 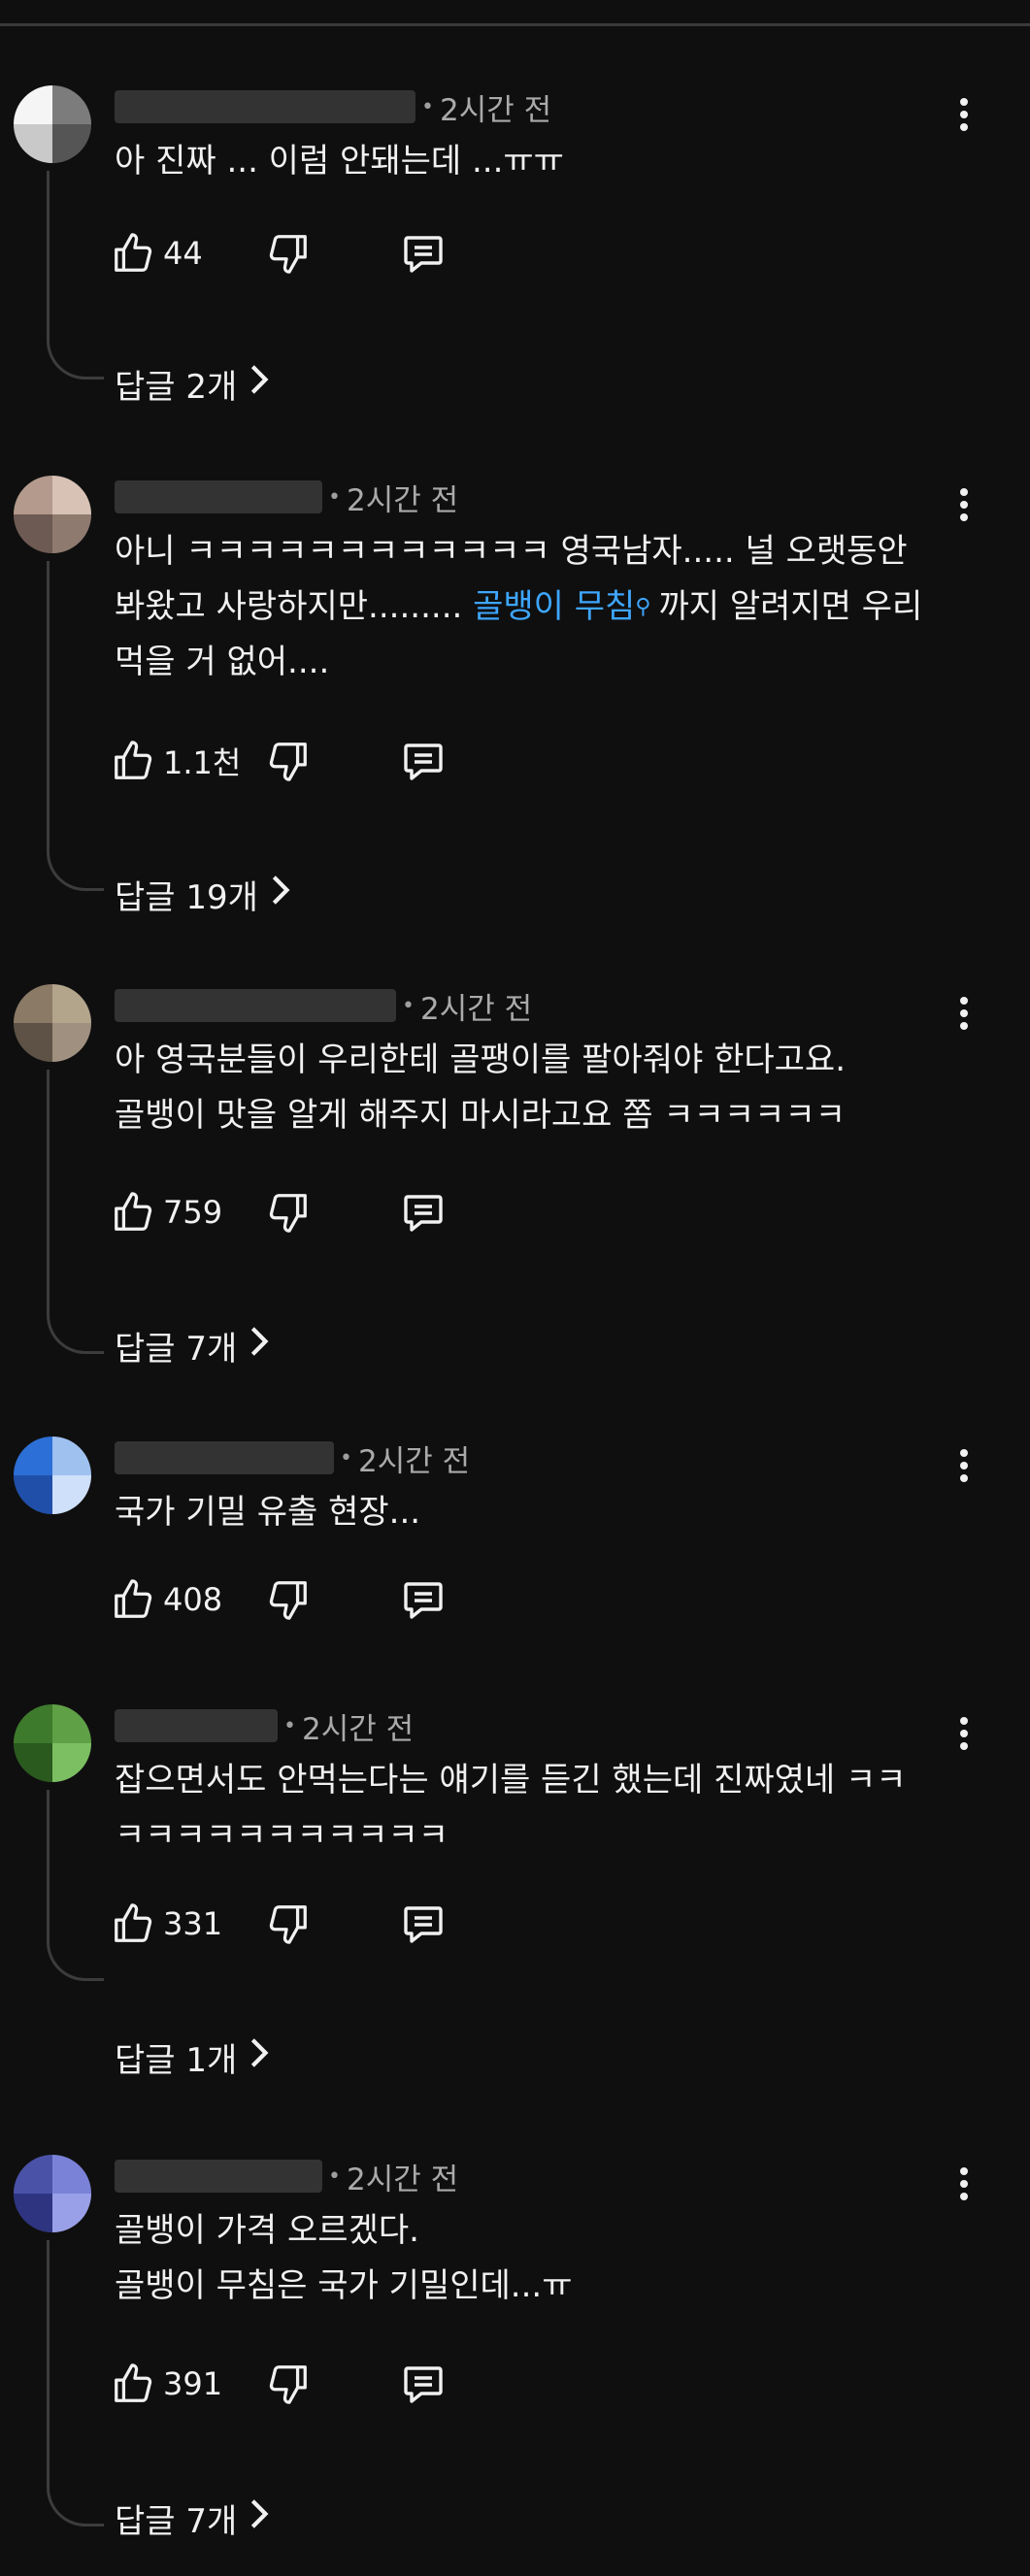 What do you see at coordinates (344, 2285) in the screenshot?
I see `comment-line: 골뱅이 무침은 국가 기밀인데...ㅠ` at bounding box center [344, 2285].